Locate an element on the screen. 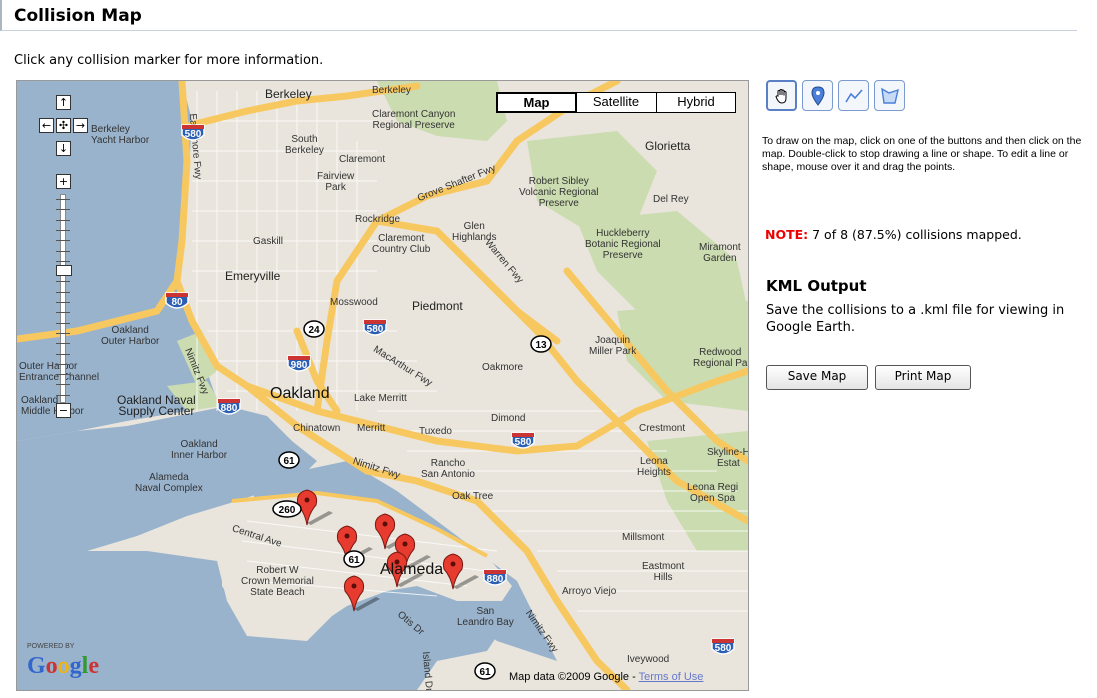  map-label: Emeryville is located at coordinates (253, 276).